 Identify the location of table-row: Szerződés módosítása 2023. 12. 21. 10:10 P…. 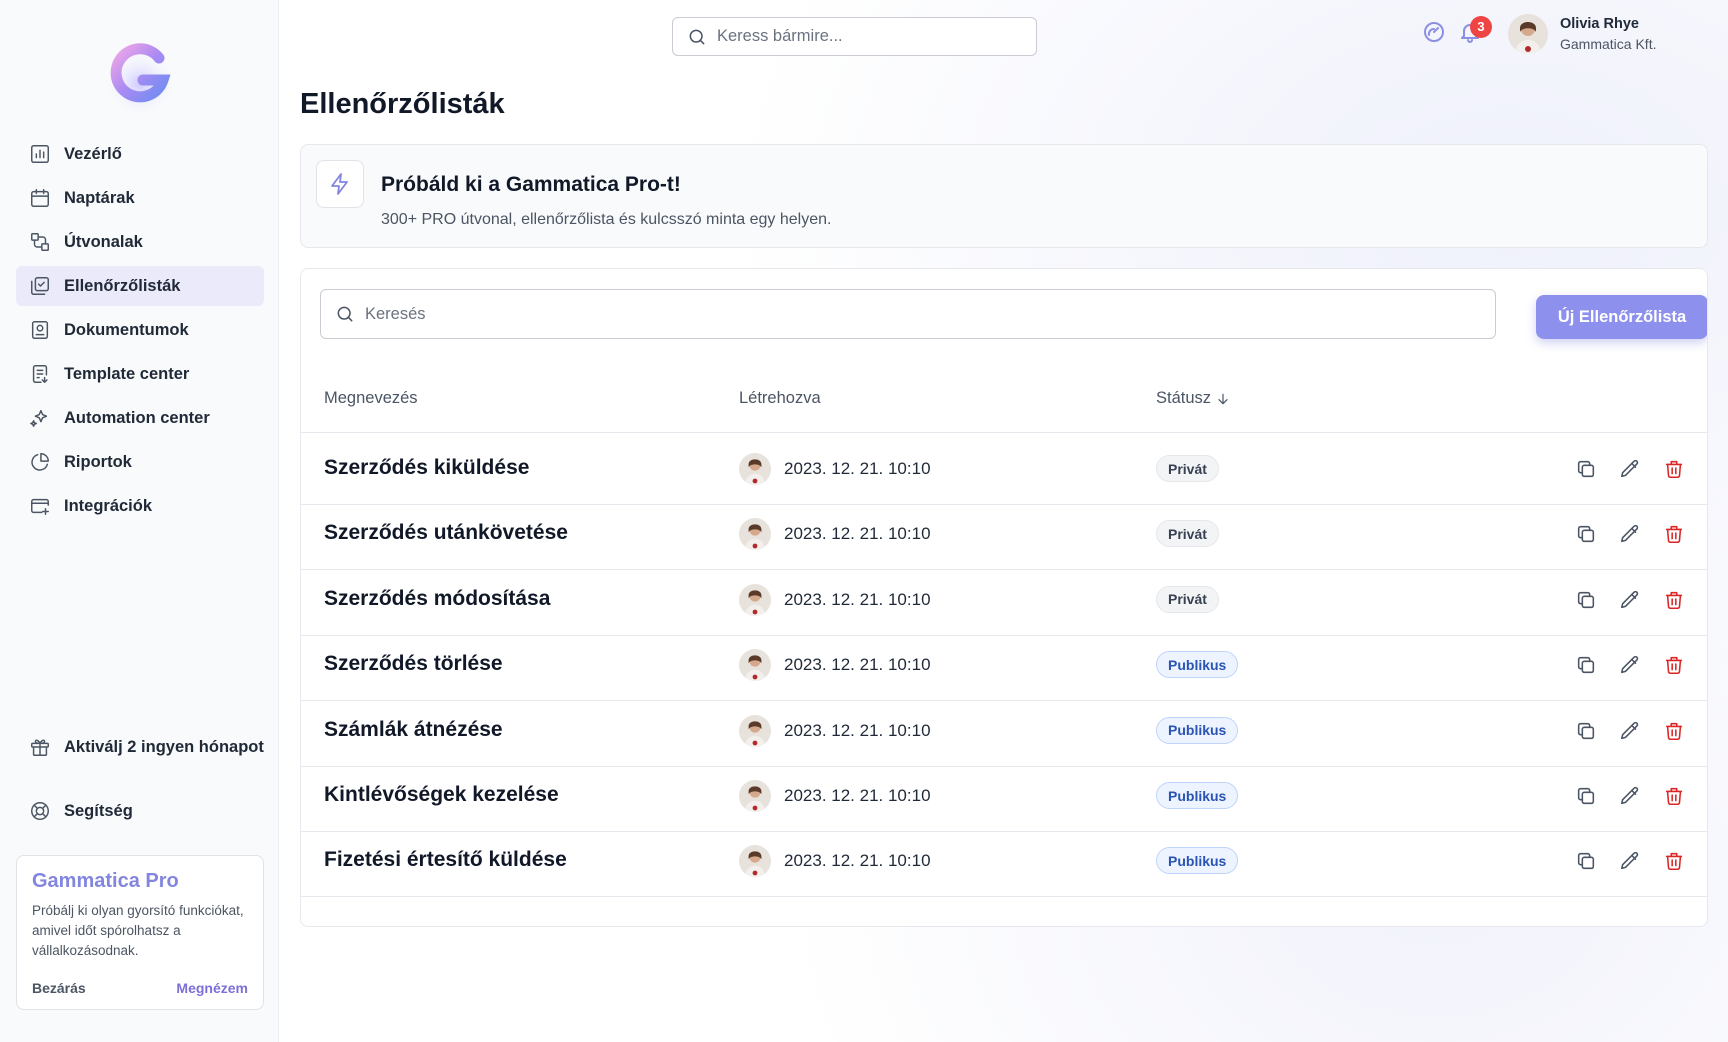
(1004, 600).